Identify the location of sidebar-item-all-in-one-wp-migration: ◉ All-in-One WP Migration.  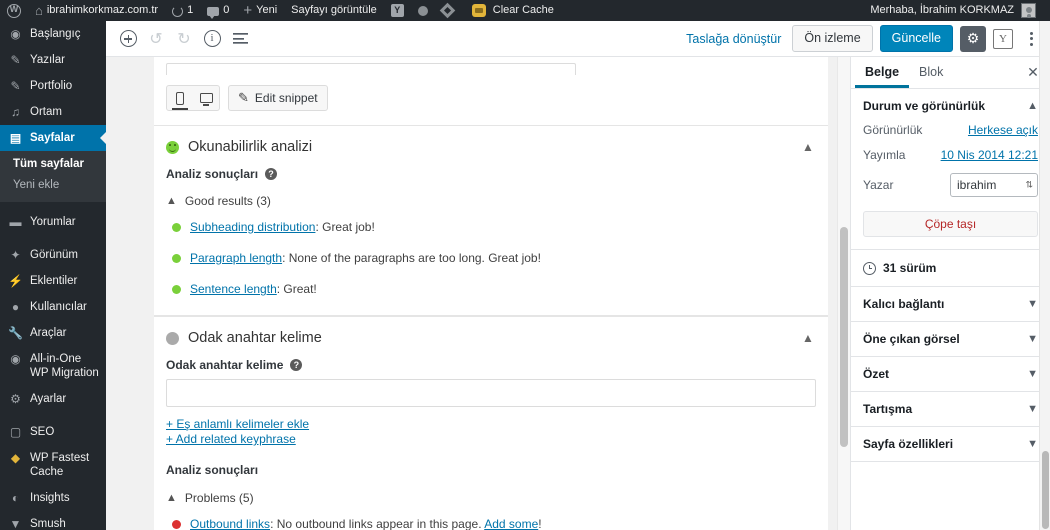
(53, 366).